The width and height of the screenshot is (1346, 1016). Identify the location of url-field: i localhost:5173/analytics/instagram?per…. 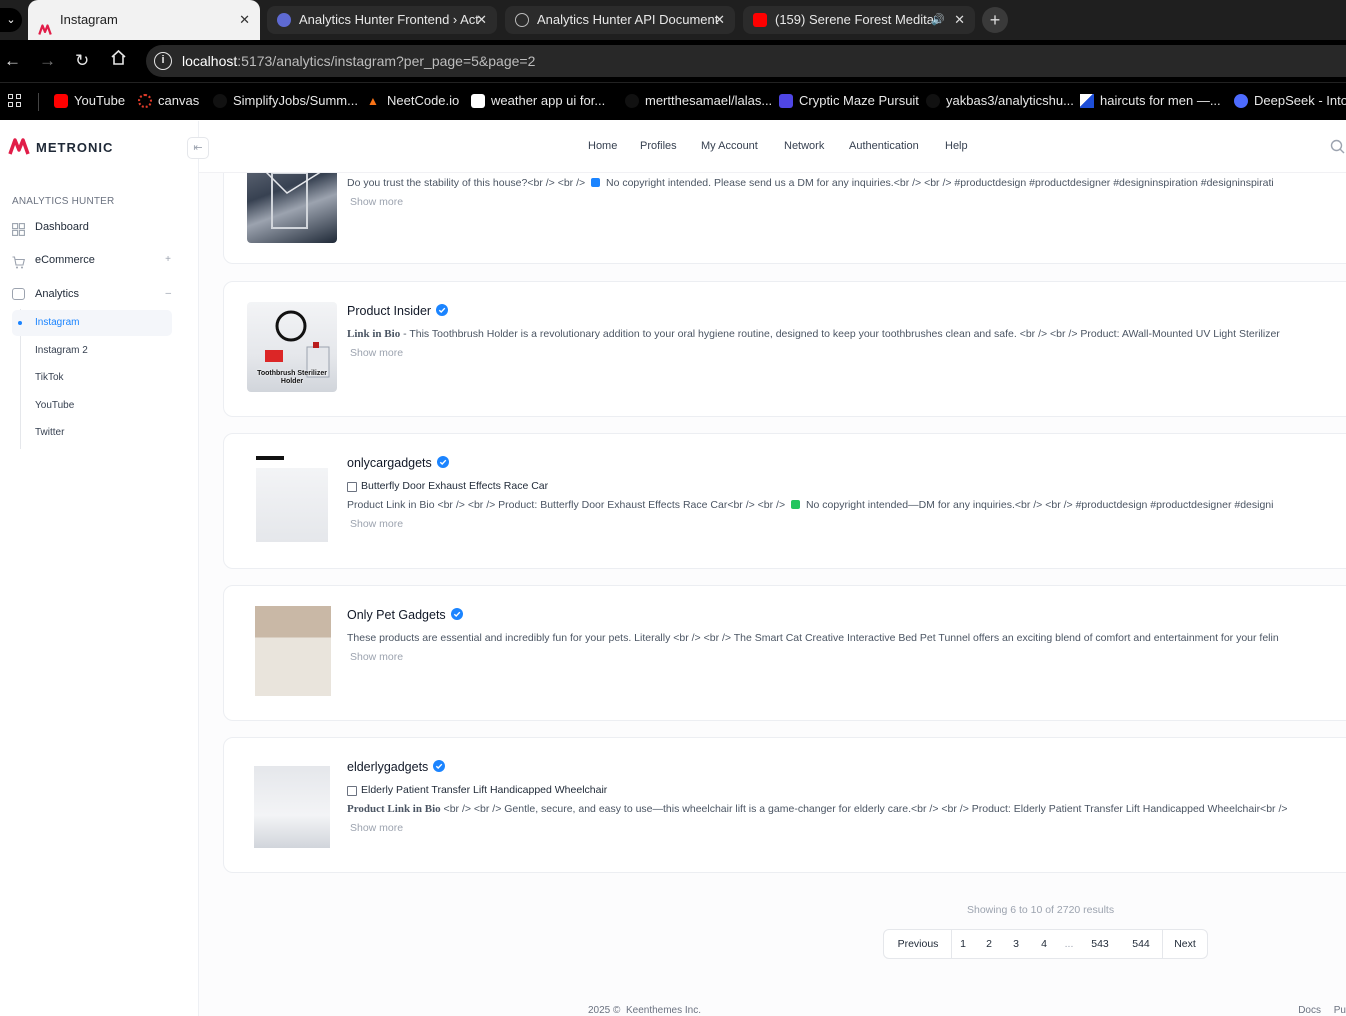
(746, 61).